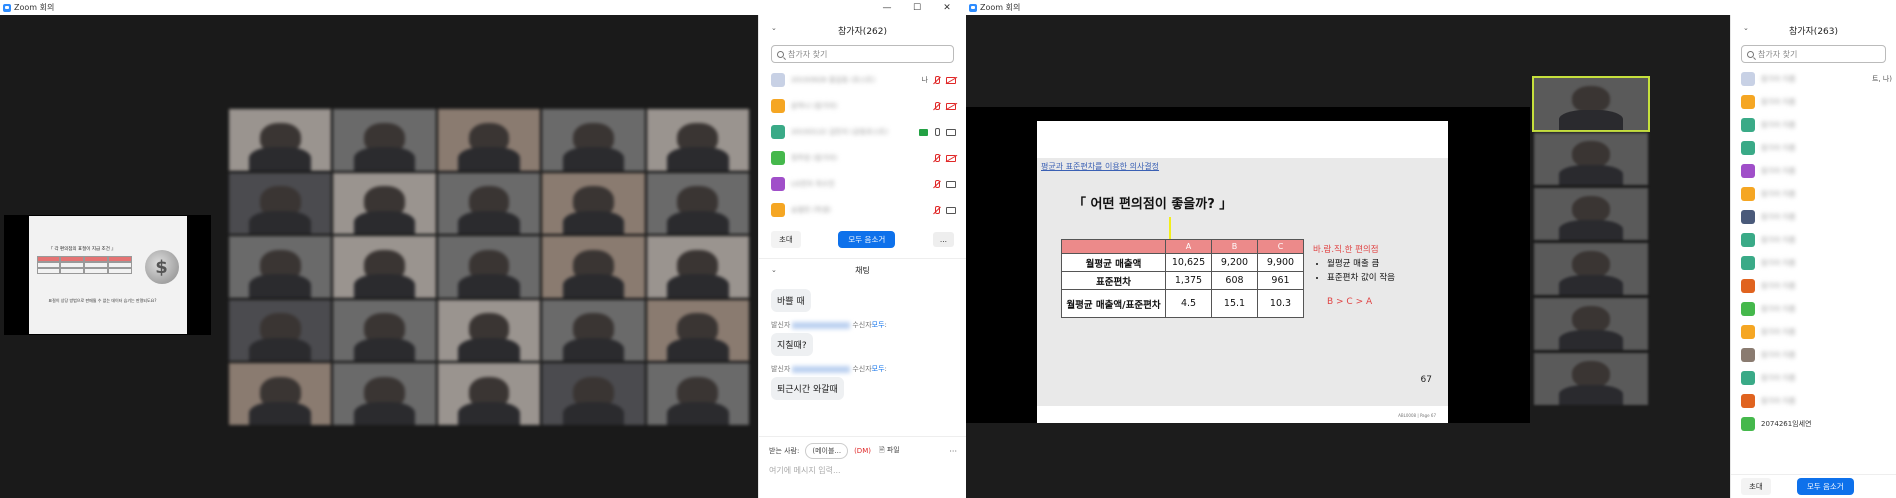  What do you see at coordinates (102, 300) in the screenshot?
I see `shared-slide-note: 표절이 상당 방법으로 판매될 수 없는 데이터 습기는 판명되도요?` at bounding box center [102, 300].